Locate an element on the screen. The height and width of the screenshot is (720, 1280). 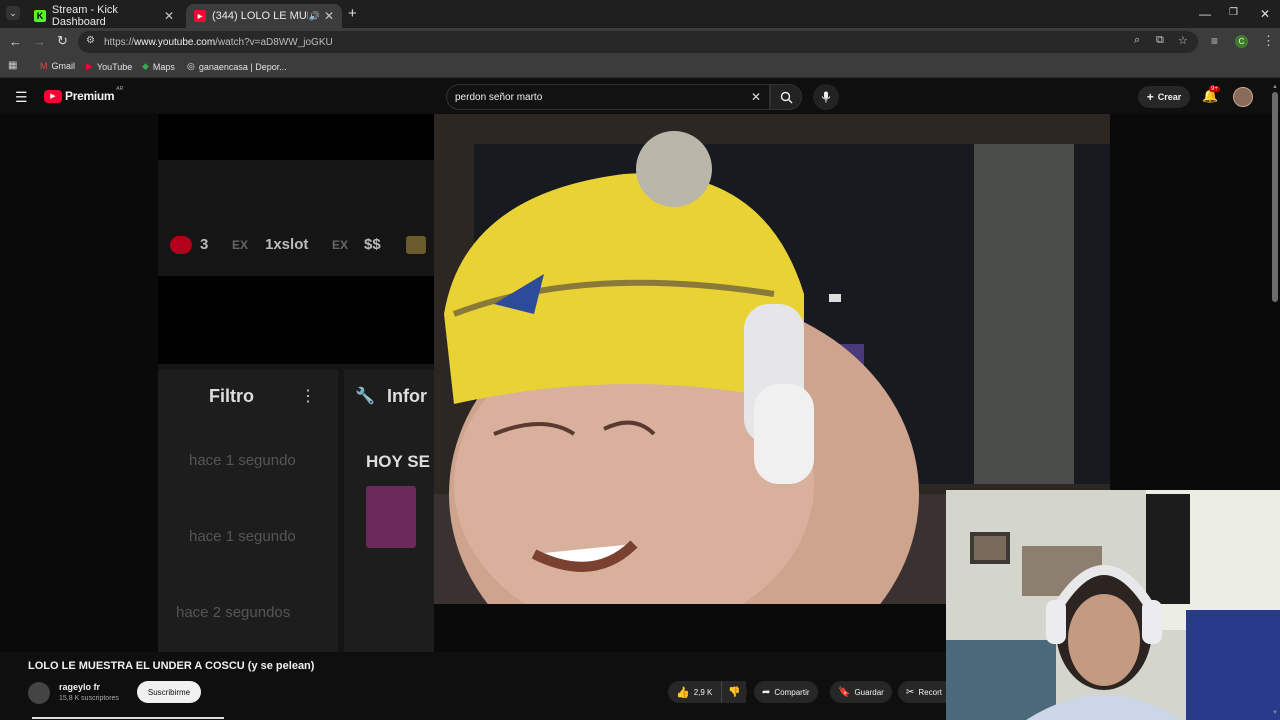
reload-icon: ↻ is located at coordinates (62, 41).